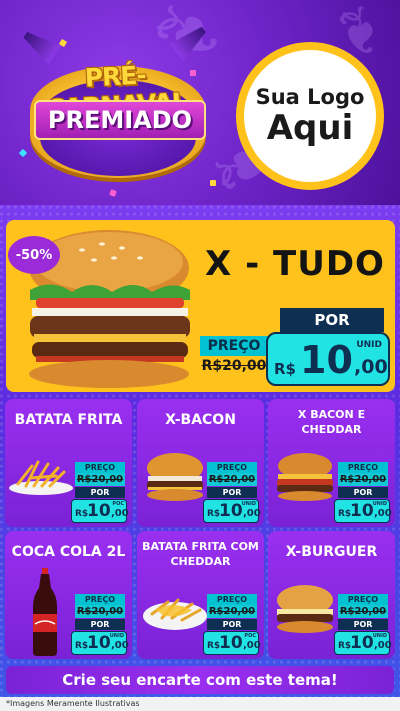 The height and width of the screenshot is (711, 400). Describe the element at coordinates (200, 680) in the screenshot. I see `cta-banner: Crie seu encarte com este tema!` at that location.